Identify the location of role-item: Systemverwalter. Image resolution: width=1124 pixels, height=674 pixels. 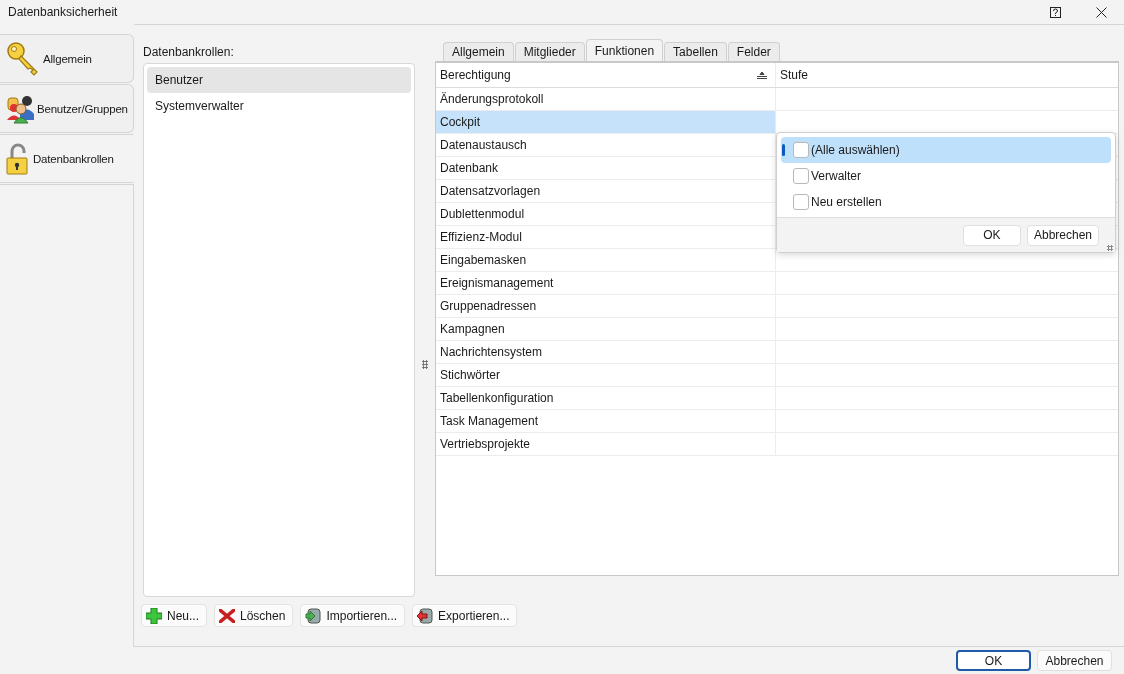
(279, 106).